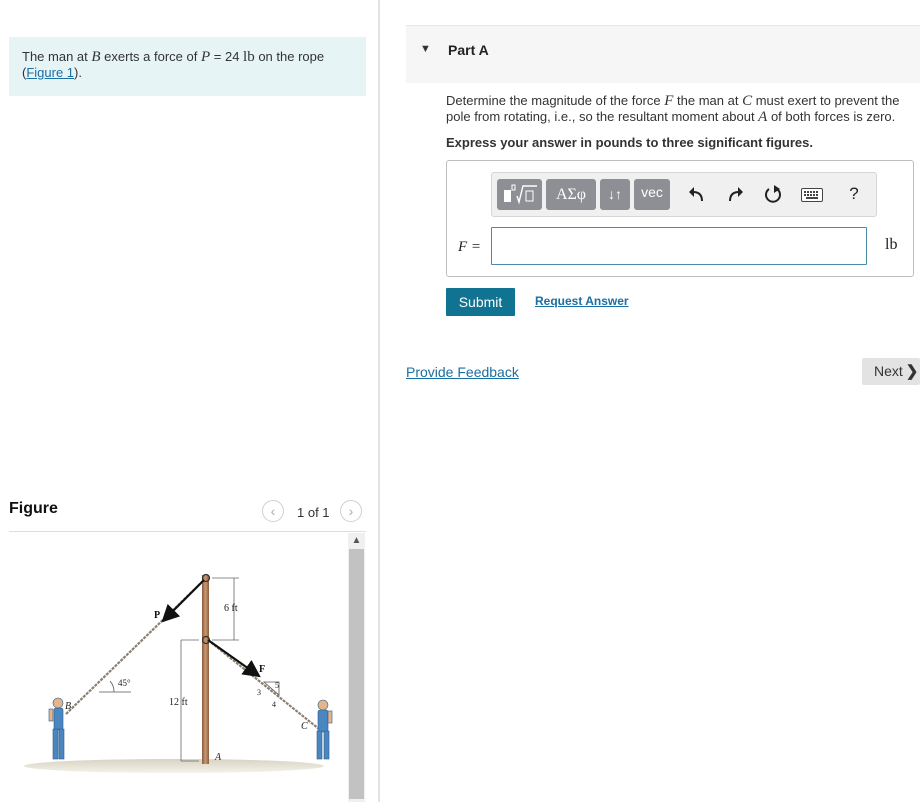  What do you see at coordinates (831, 116) in the screenshot?
I see `question-text-4: of both forces is zero.` at bounding box center [831, 116].